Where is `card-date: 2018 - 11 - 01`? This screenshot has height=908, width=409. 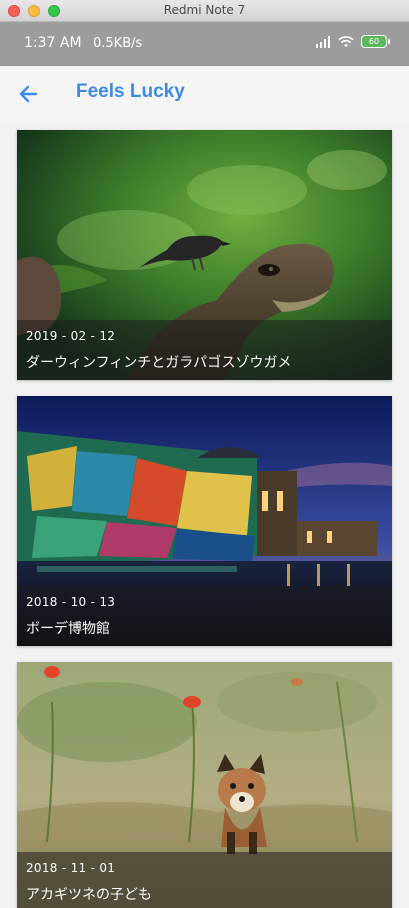 card-date: 2018 - 11 - 01 is located at coordinates (71, 868).